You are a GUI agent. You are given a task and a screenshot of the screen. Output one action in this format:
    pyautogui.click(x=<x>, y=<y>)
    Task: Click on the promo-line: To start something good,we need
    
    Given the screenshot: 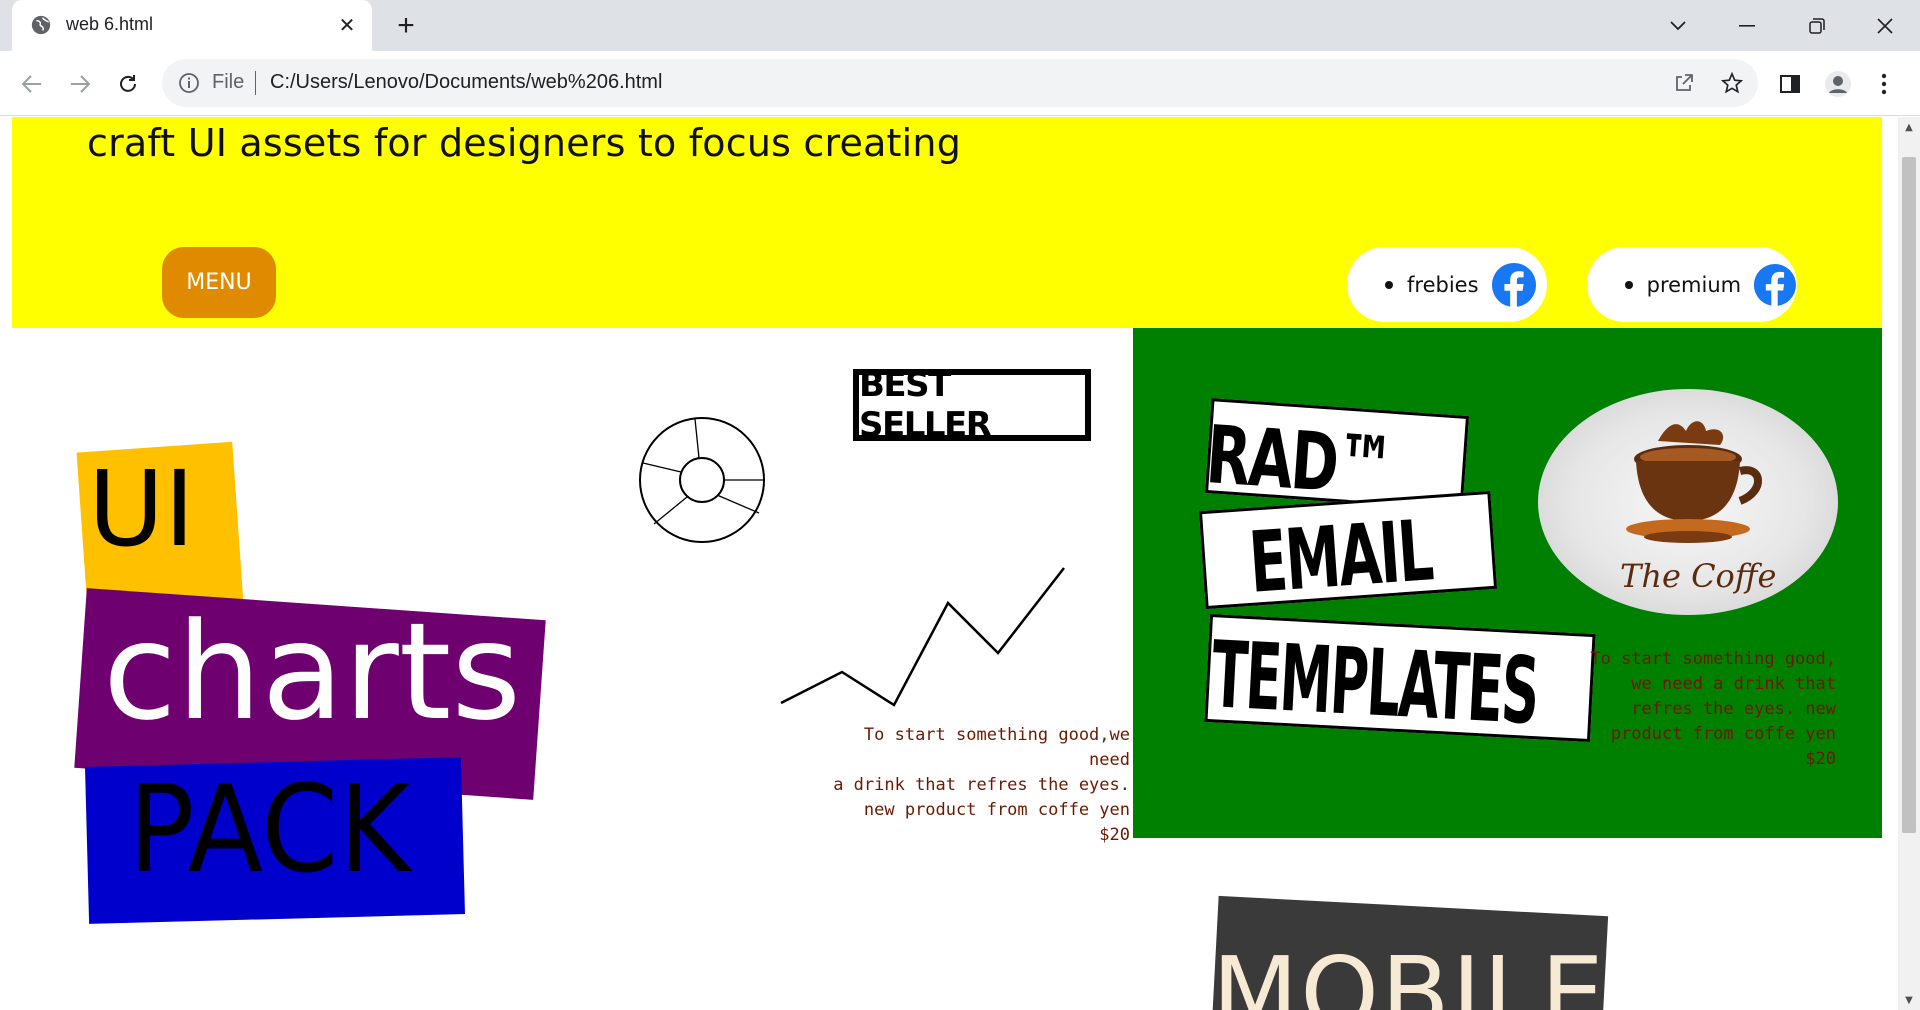 What is the action you would take?
    pyautogui.click(x=996, y=747)
    